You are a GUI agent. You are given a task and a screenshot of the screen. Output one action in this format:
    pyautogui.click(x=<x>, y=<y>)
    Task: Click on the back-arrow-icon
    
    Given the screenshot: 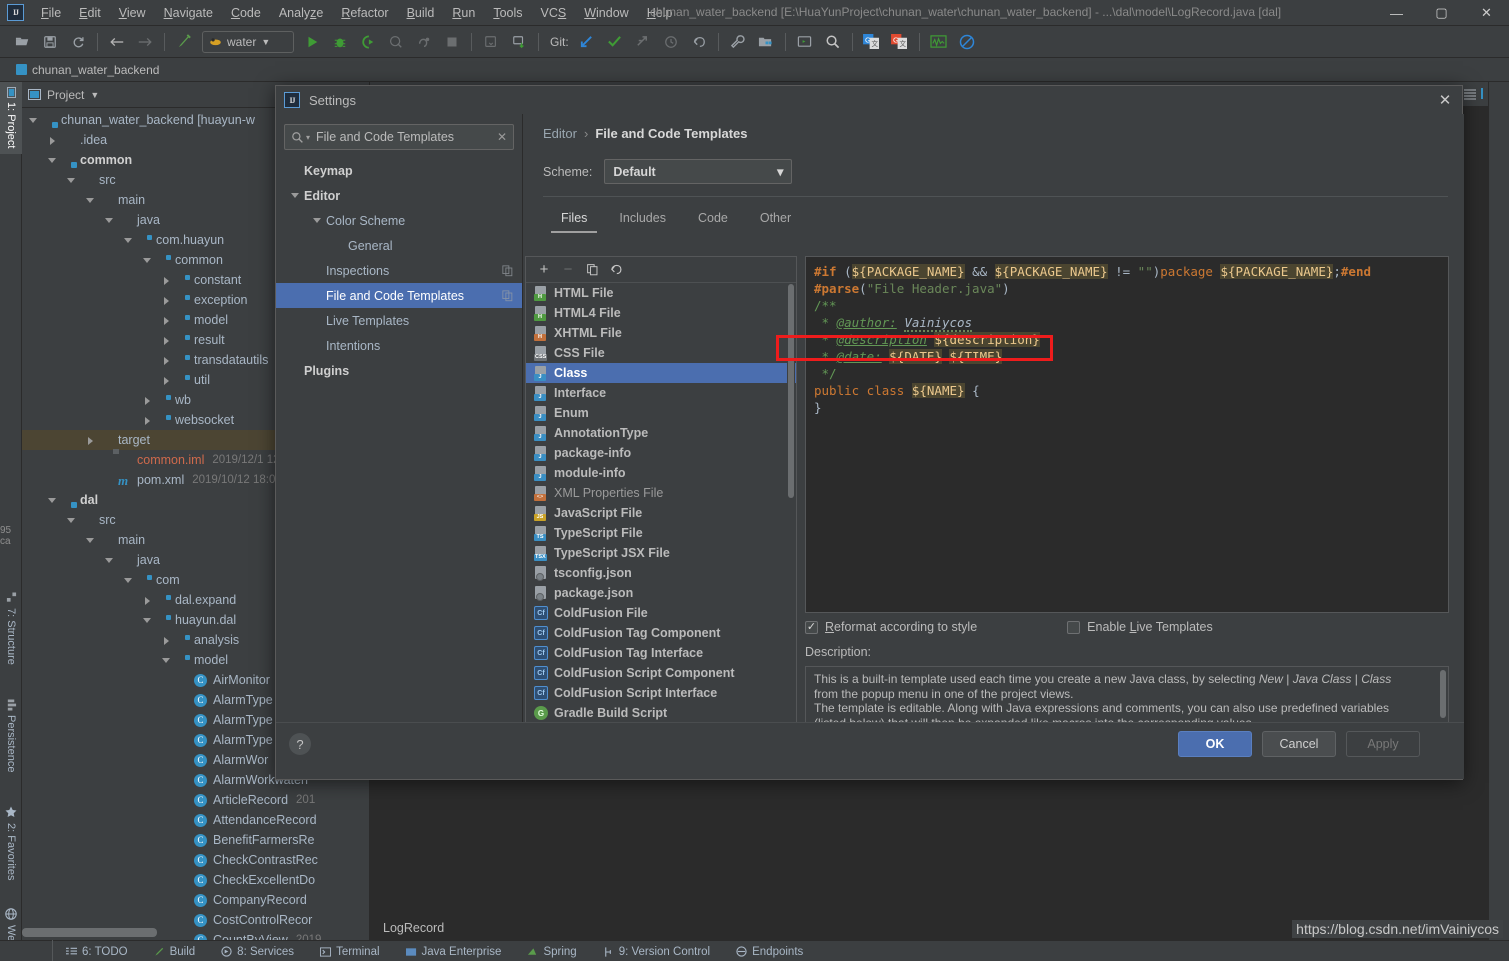 What is the action you would take?
    pyautogui.click(x=117, y=42)
    